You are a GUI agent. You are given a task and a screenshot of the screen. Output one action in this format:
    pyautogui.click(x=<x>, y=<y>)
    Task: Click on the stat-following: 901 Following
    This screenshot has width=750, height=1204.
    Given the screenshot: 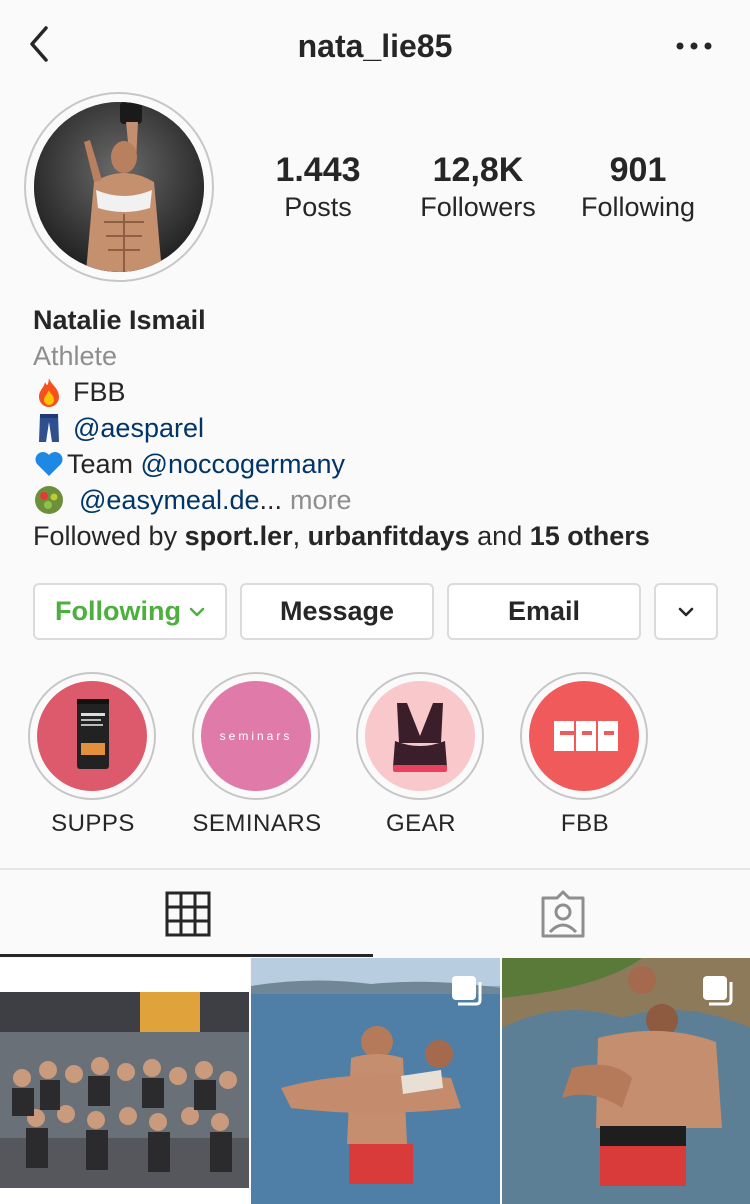 What is the action you would take?
    pyautogui.click(x=638, y=187)
    